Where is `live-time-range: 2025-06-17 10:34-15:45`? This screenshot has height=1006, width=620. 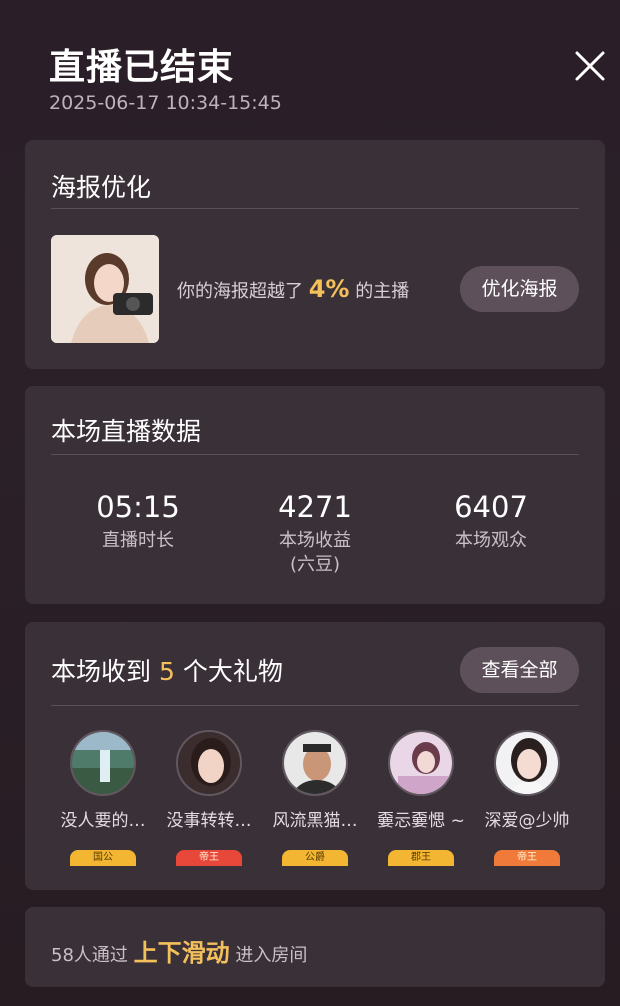 live-time-range: 2025-06-17 10:34-15:45 is located at coordinates (165, 103).